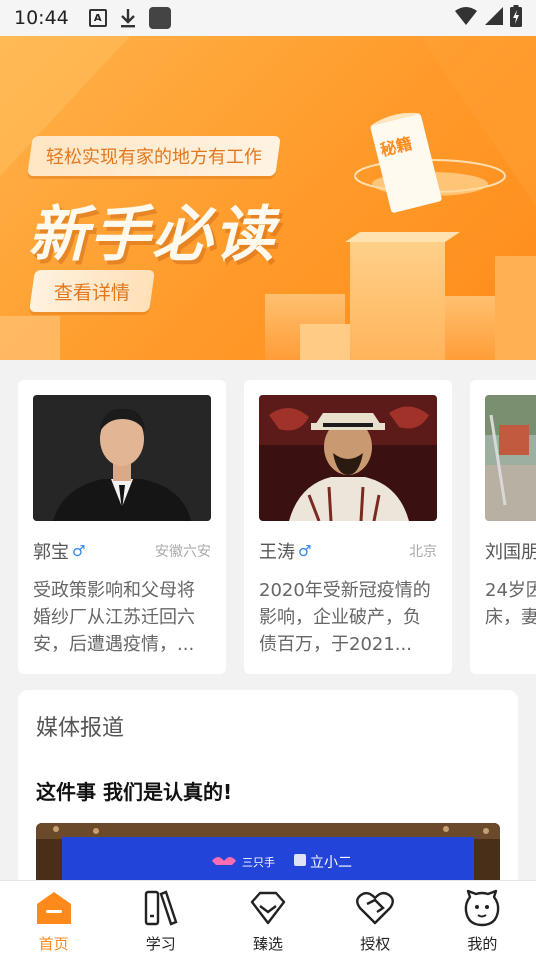  I want to click on a-icon: A, so click(97, 18).